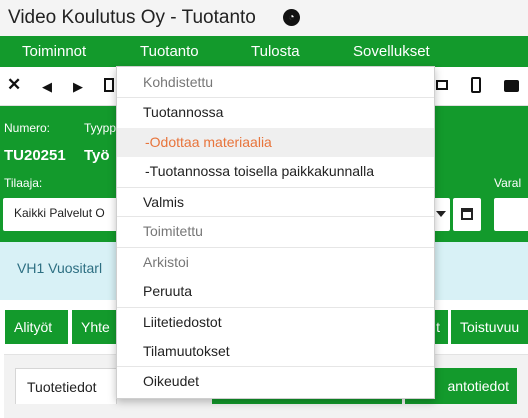 This screenshot has width=528, height=418. Describe the element at coordinates (275, 112) in the screenshot. I see `dropdown-item: Tuotannossa` at that location.